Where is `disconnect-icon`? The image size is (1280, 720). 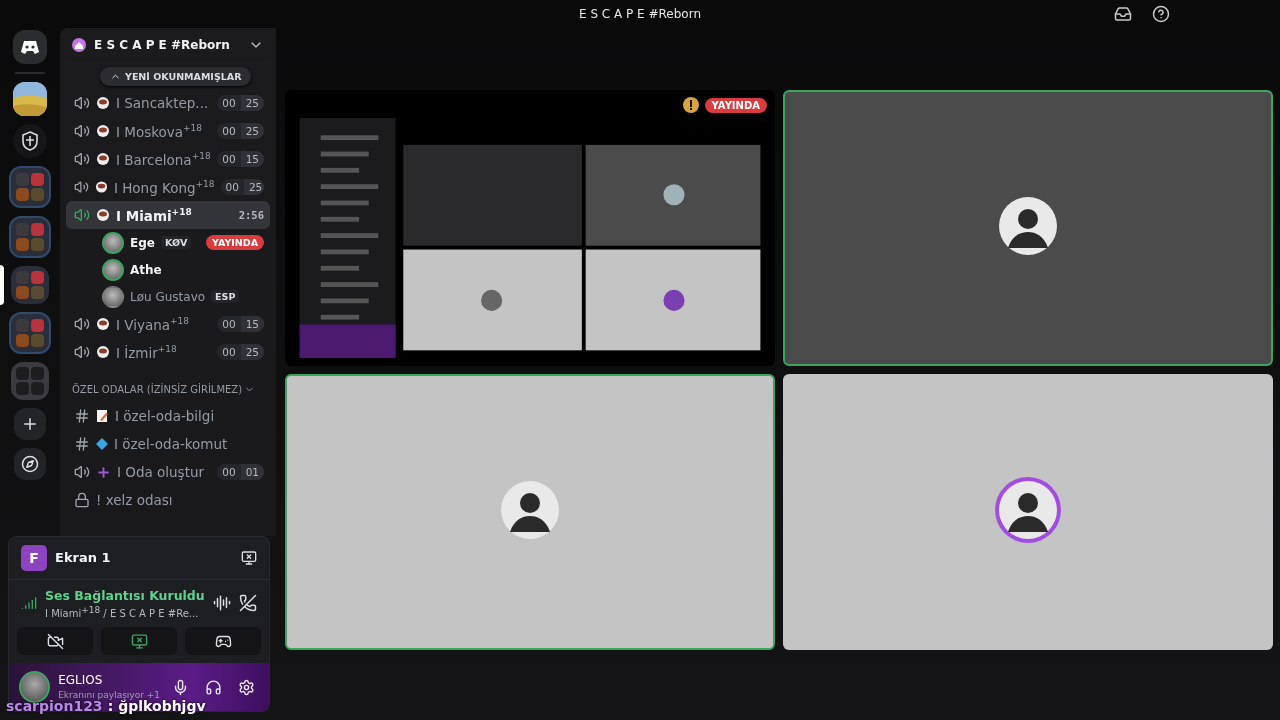 disconnect-icon is located at coordinates (248, 603).